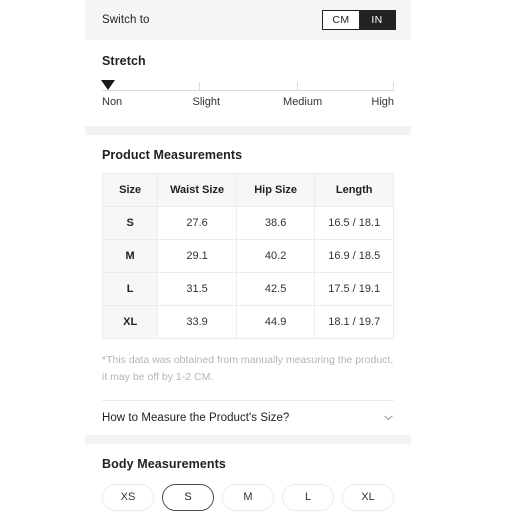  I want to click on cell-hip: 44.9, so click(275, 322).